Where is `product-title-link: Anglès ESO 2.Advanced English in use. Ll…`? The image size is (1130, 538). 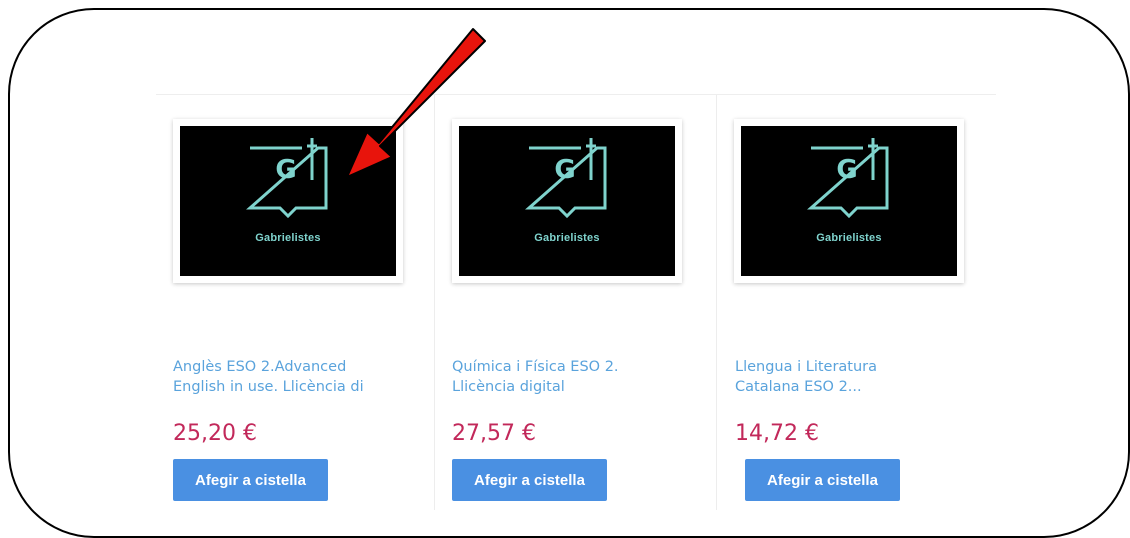
product-title-link: Anglès ESO 2.Advanced English in use. Ll… is located at coordinates (293, 377).